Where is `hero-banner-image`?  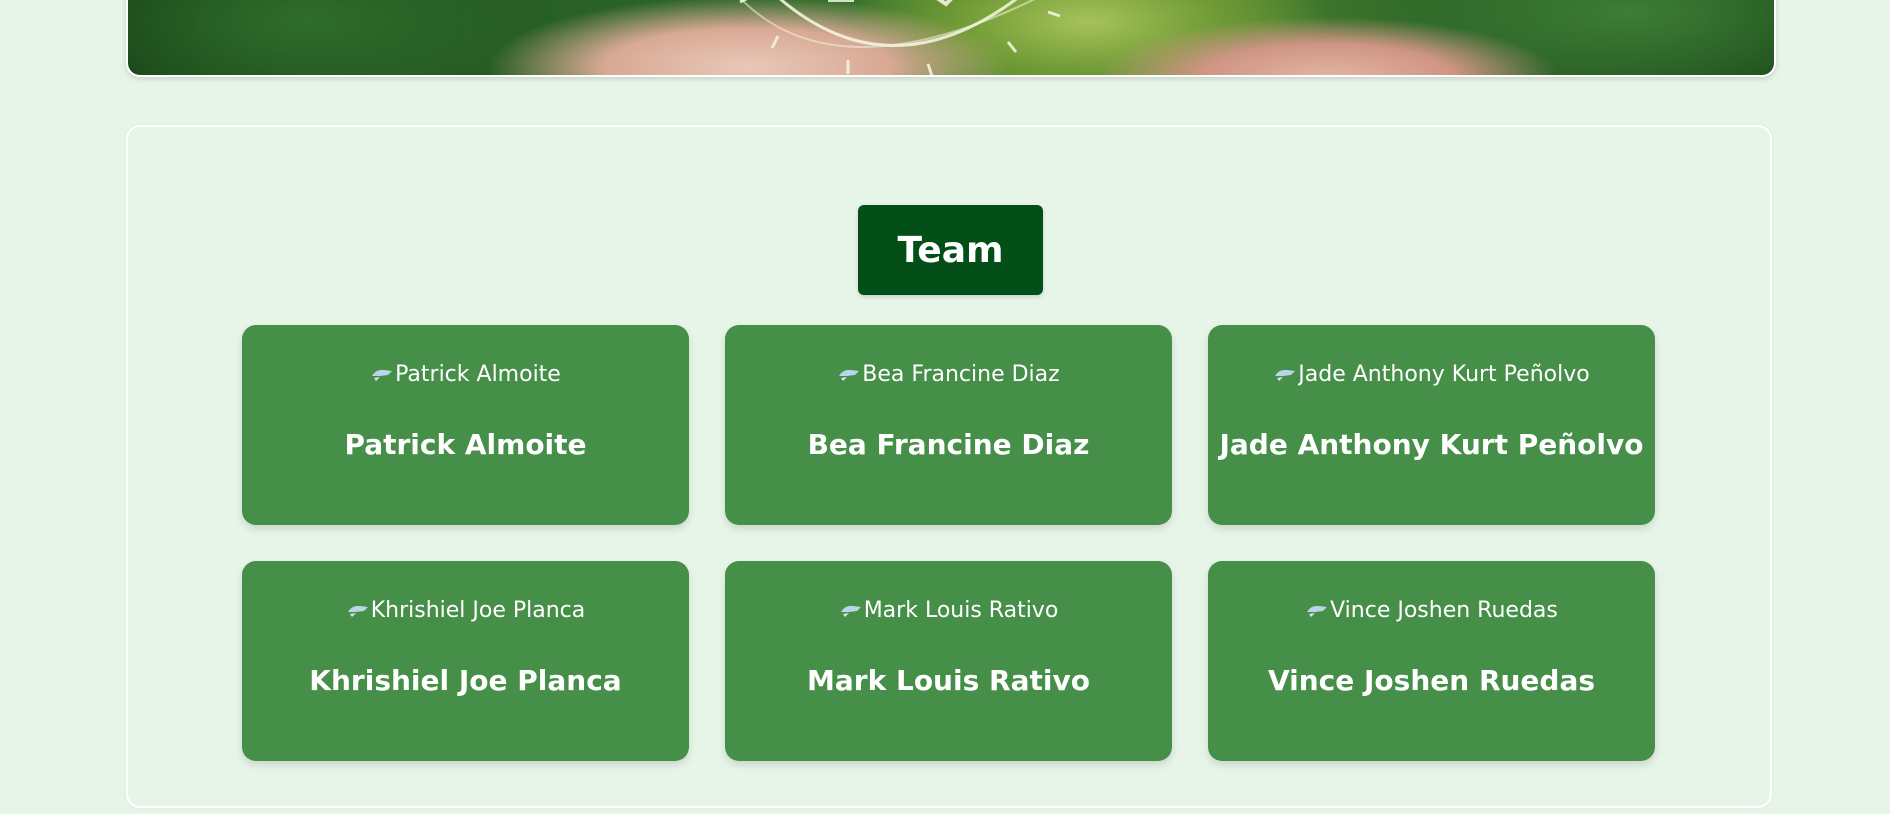
hero-banner-image is located at coordinates (951, 38).